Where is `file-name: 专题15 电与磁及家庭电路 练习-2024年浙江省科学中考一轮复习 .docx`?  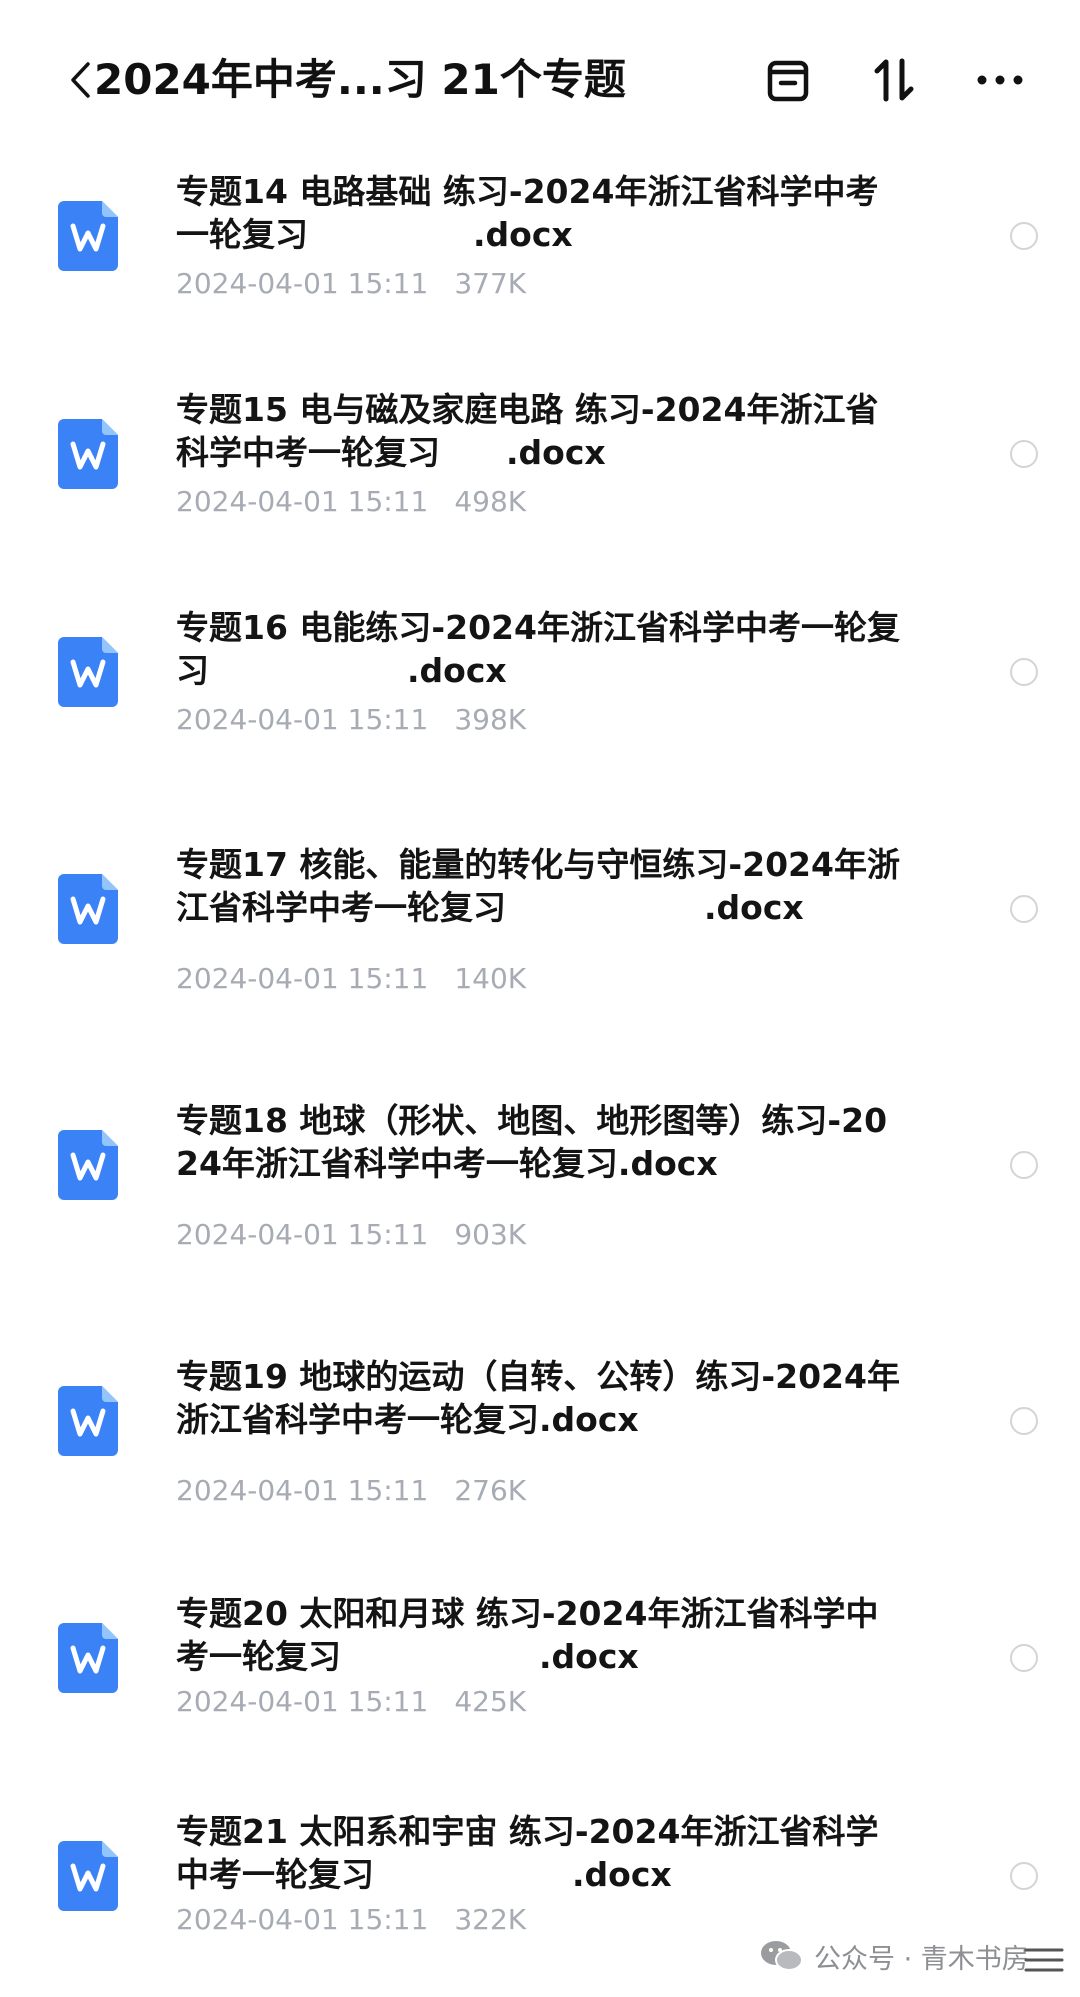
file-name: 专题15 电与磁及家庭电路 练习-2024年浙江省科学中考一轮复习 .docx is located at coordinates (527, 431).